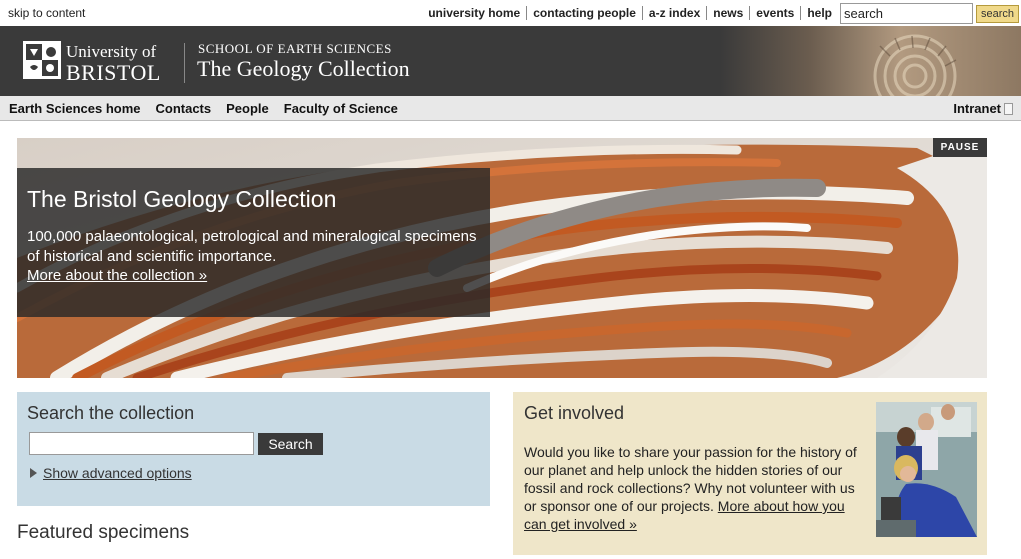  Describe the element at coordinates (303, 69) in the screenshot. I see `site-title: The Geology Collection` at that location.